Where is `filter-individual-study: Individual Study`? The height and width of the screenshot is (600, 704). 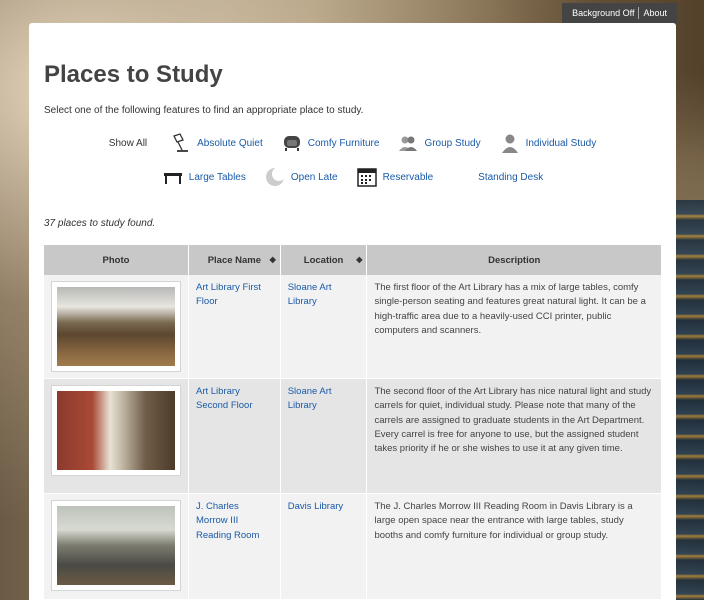
filter-individual-study: Individual Study is located at coordinates (548, 143).